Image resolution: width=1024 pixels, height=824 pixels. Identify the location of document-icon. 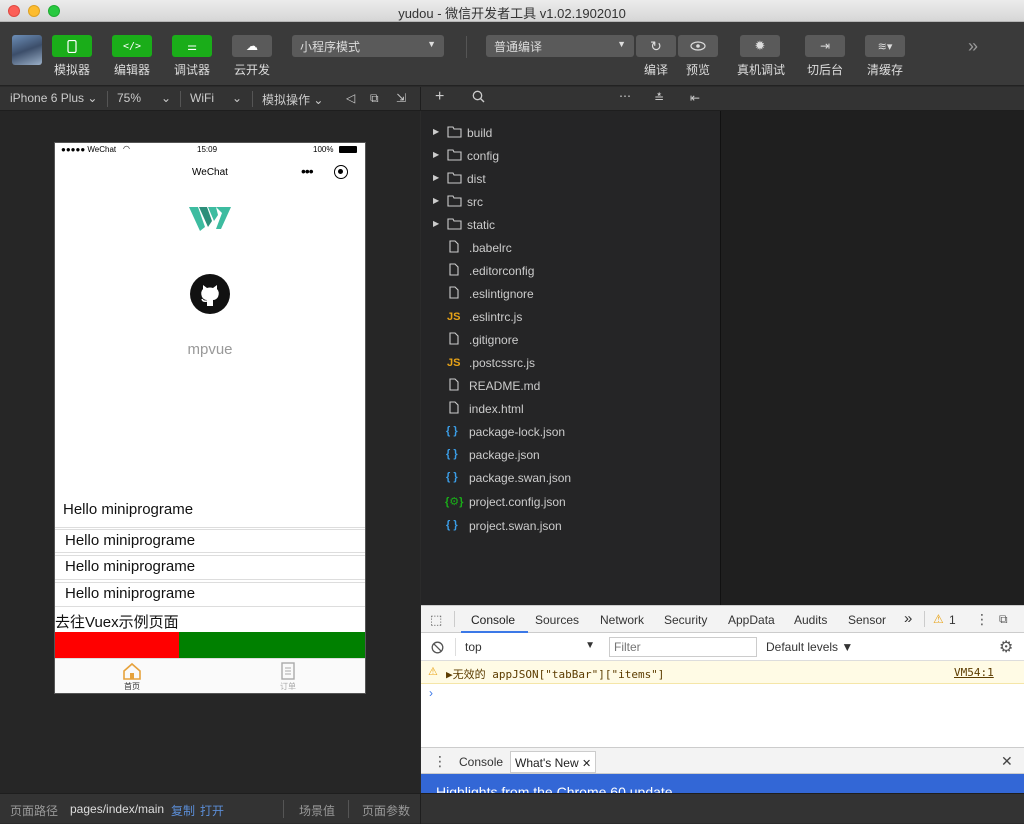
(288, 671).